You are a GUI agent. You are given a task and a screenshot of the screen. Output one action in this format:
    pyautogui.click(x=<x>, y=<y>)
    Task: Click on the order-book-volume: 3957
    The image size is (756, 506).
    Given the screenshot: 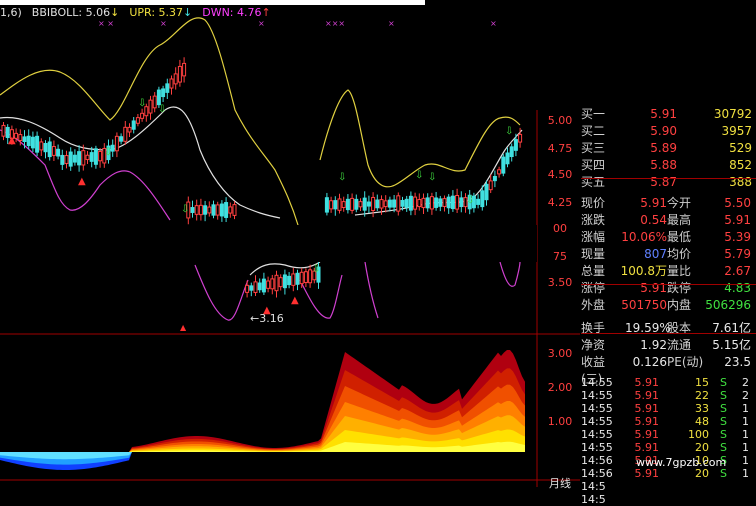 What is the action you would take?
    pyautogui.click(x=736, y=131)
    